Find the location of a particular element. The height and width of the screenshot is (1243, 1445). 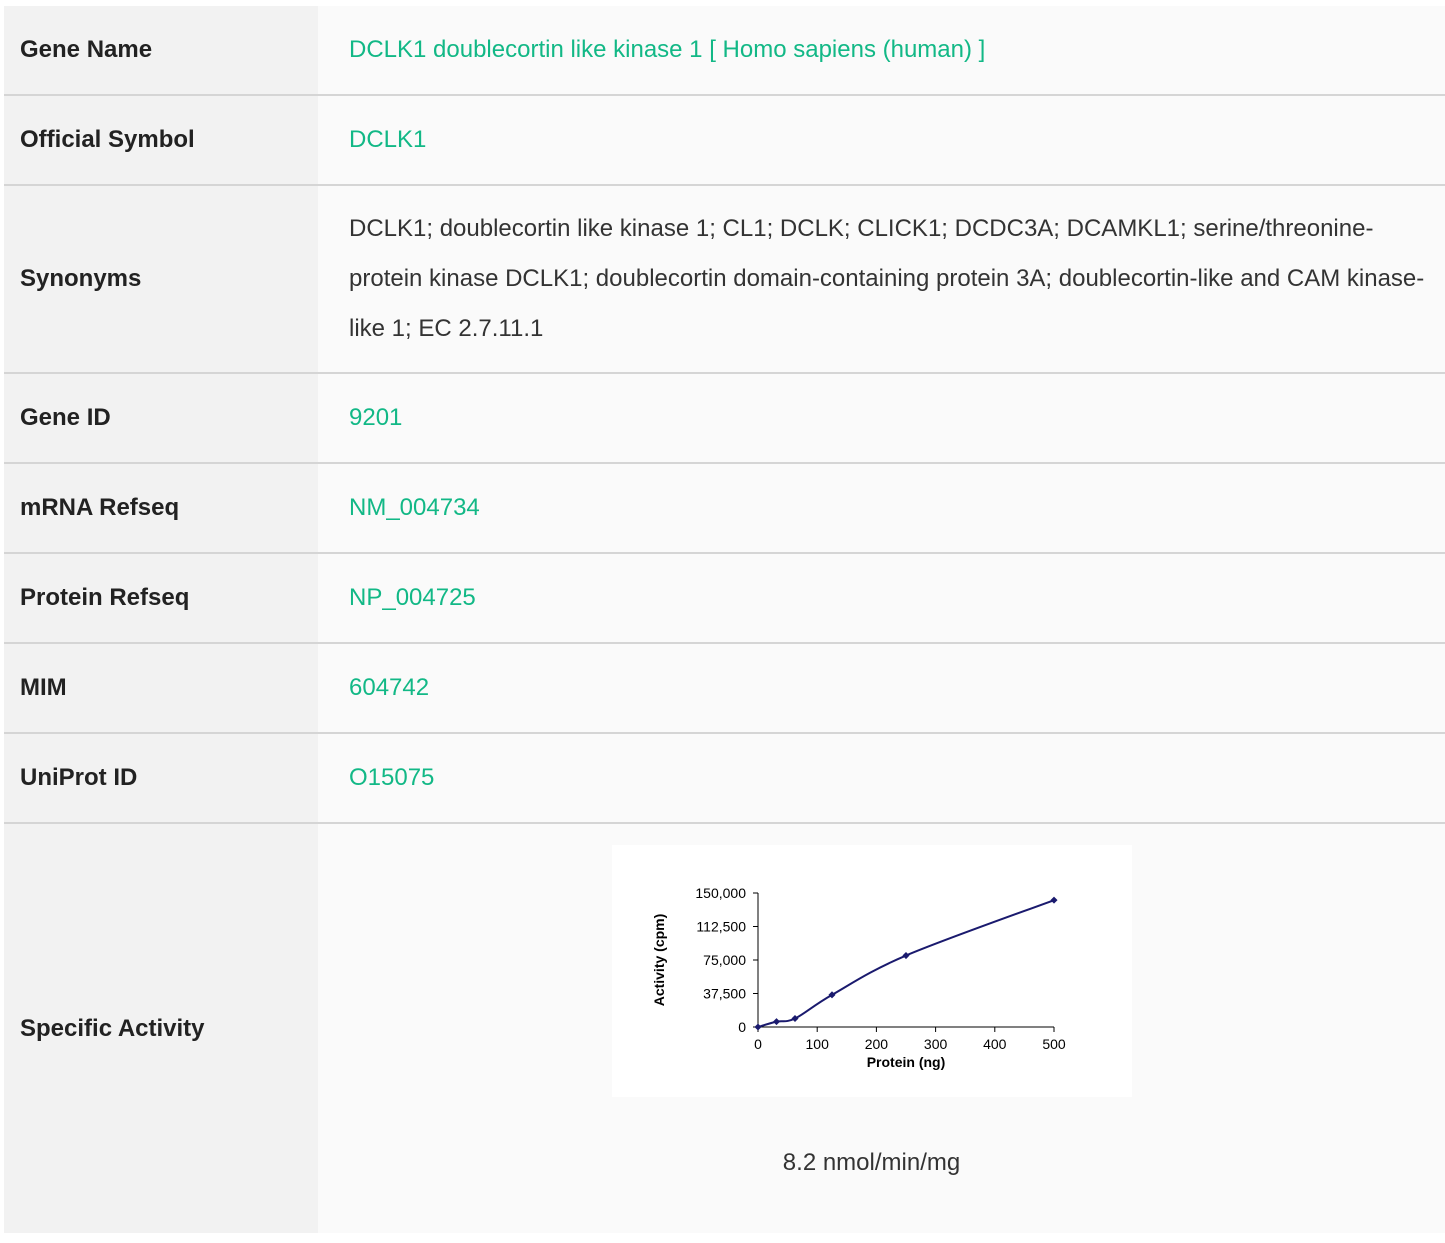

row-official-symbol: Official Symbol DCLK1 is located at coordinates (724, 141).